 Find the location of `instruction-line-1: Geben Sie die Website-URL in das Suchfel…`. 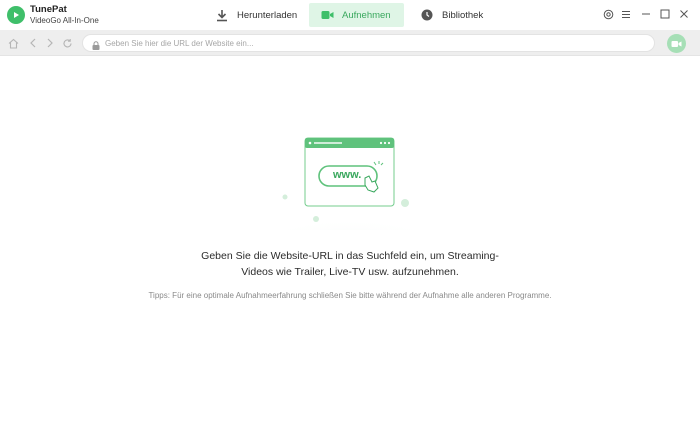

instruction-line-1: Geben Sie die Website-URL in das Suchfel… is located at coordinates (350, 256).